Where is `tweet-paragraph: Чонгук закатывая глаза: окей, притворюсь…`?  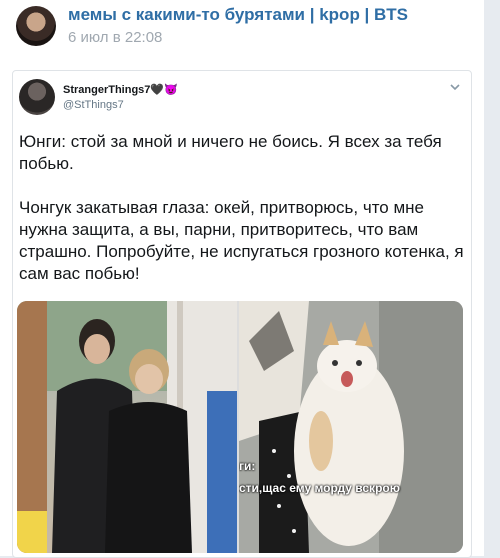 tweet-paragraph: Чонгук закатывая глаза: окей, притворюсь… is located at coordinates (241, 240).